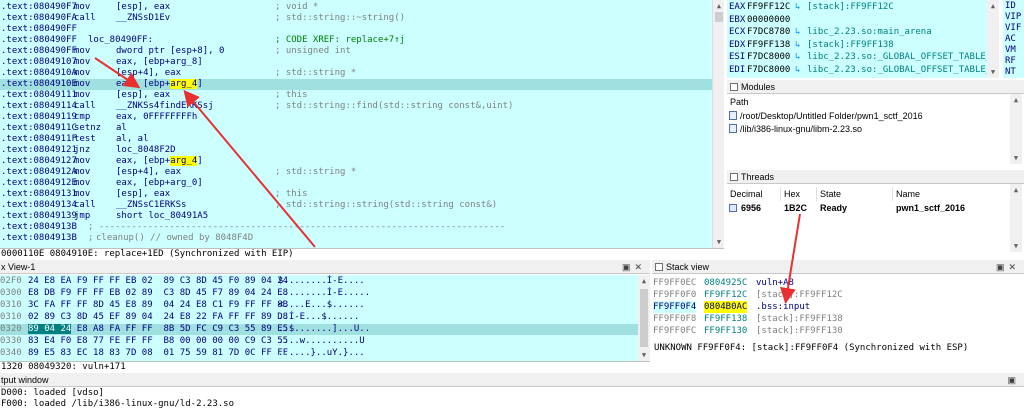 The height and width of the screenshot is (411, 1024). Describe the element at coordinates (857, 45) in the screenshot. I see `register-row: EDX FF9FF138 ↳ [stack]:FF9FF138` at that location.